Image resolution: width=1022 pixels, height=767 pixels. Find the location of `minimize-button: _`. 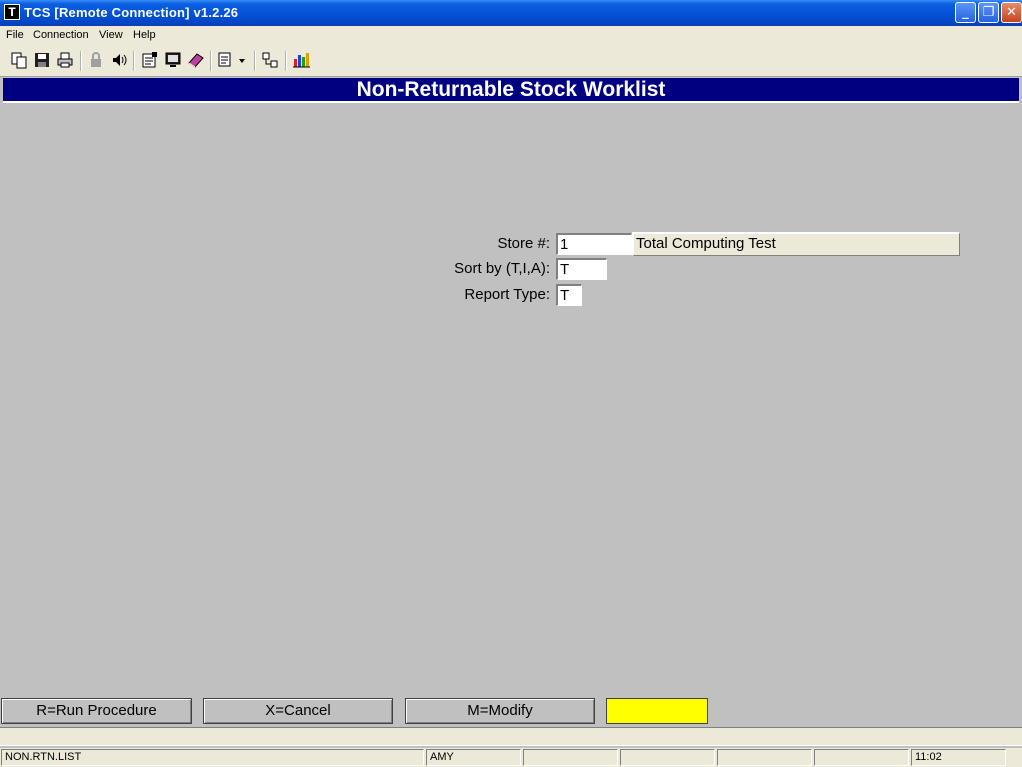

minimize-button: _ is located at coordinates (965, 12).